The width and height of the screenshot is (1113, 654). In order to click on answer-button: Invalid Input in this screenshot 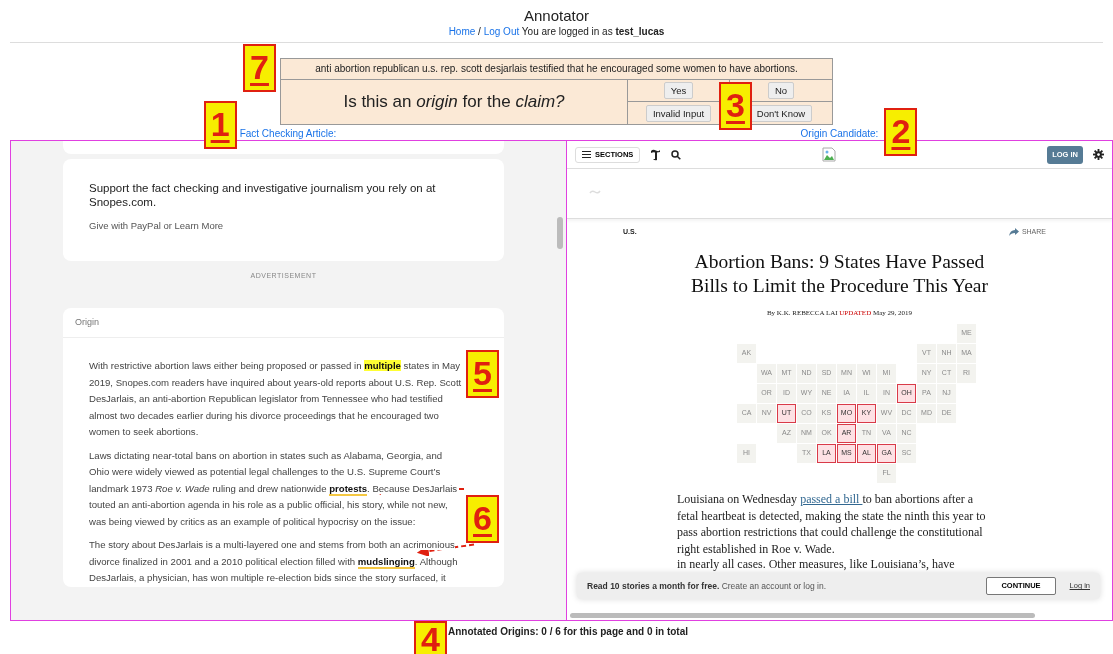, I will do `click(678, 113)`.